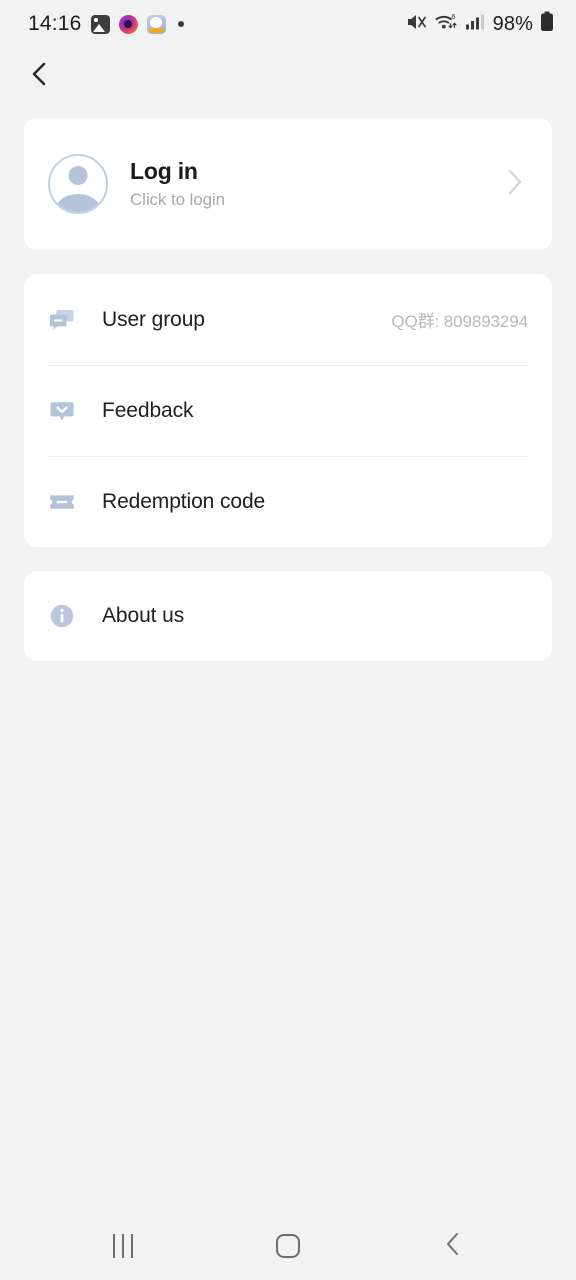 Image resolution: width=576 pixels, height=1280 pixels. I want to click on menu-item-feedback: Feedback, so click(288, 410).